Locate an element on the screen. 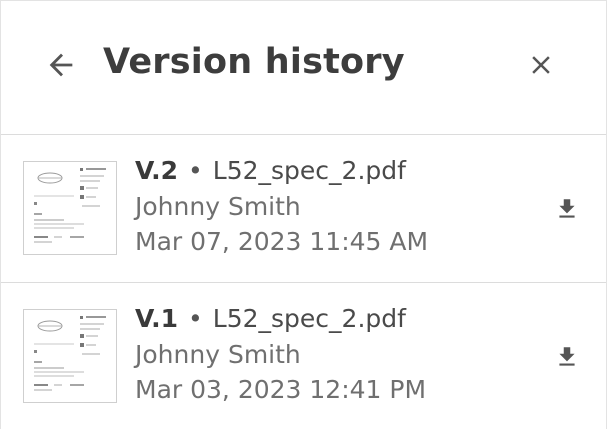  close-icon is located at coordinates (541, 65).